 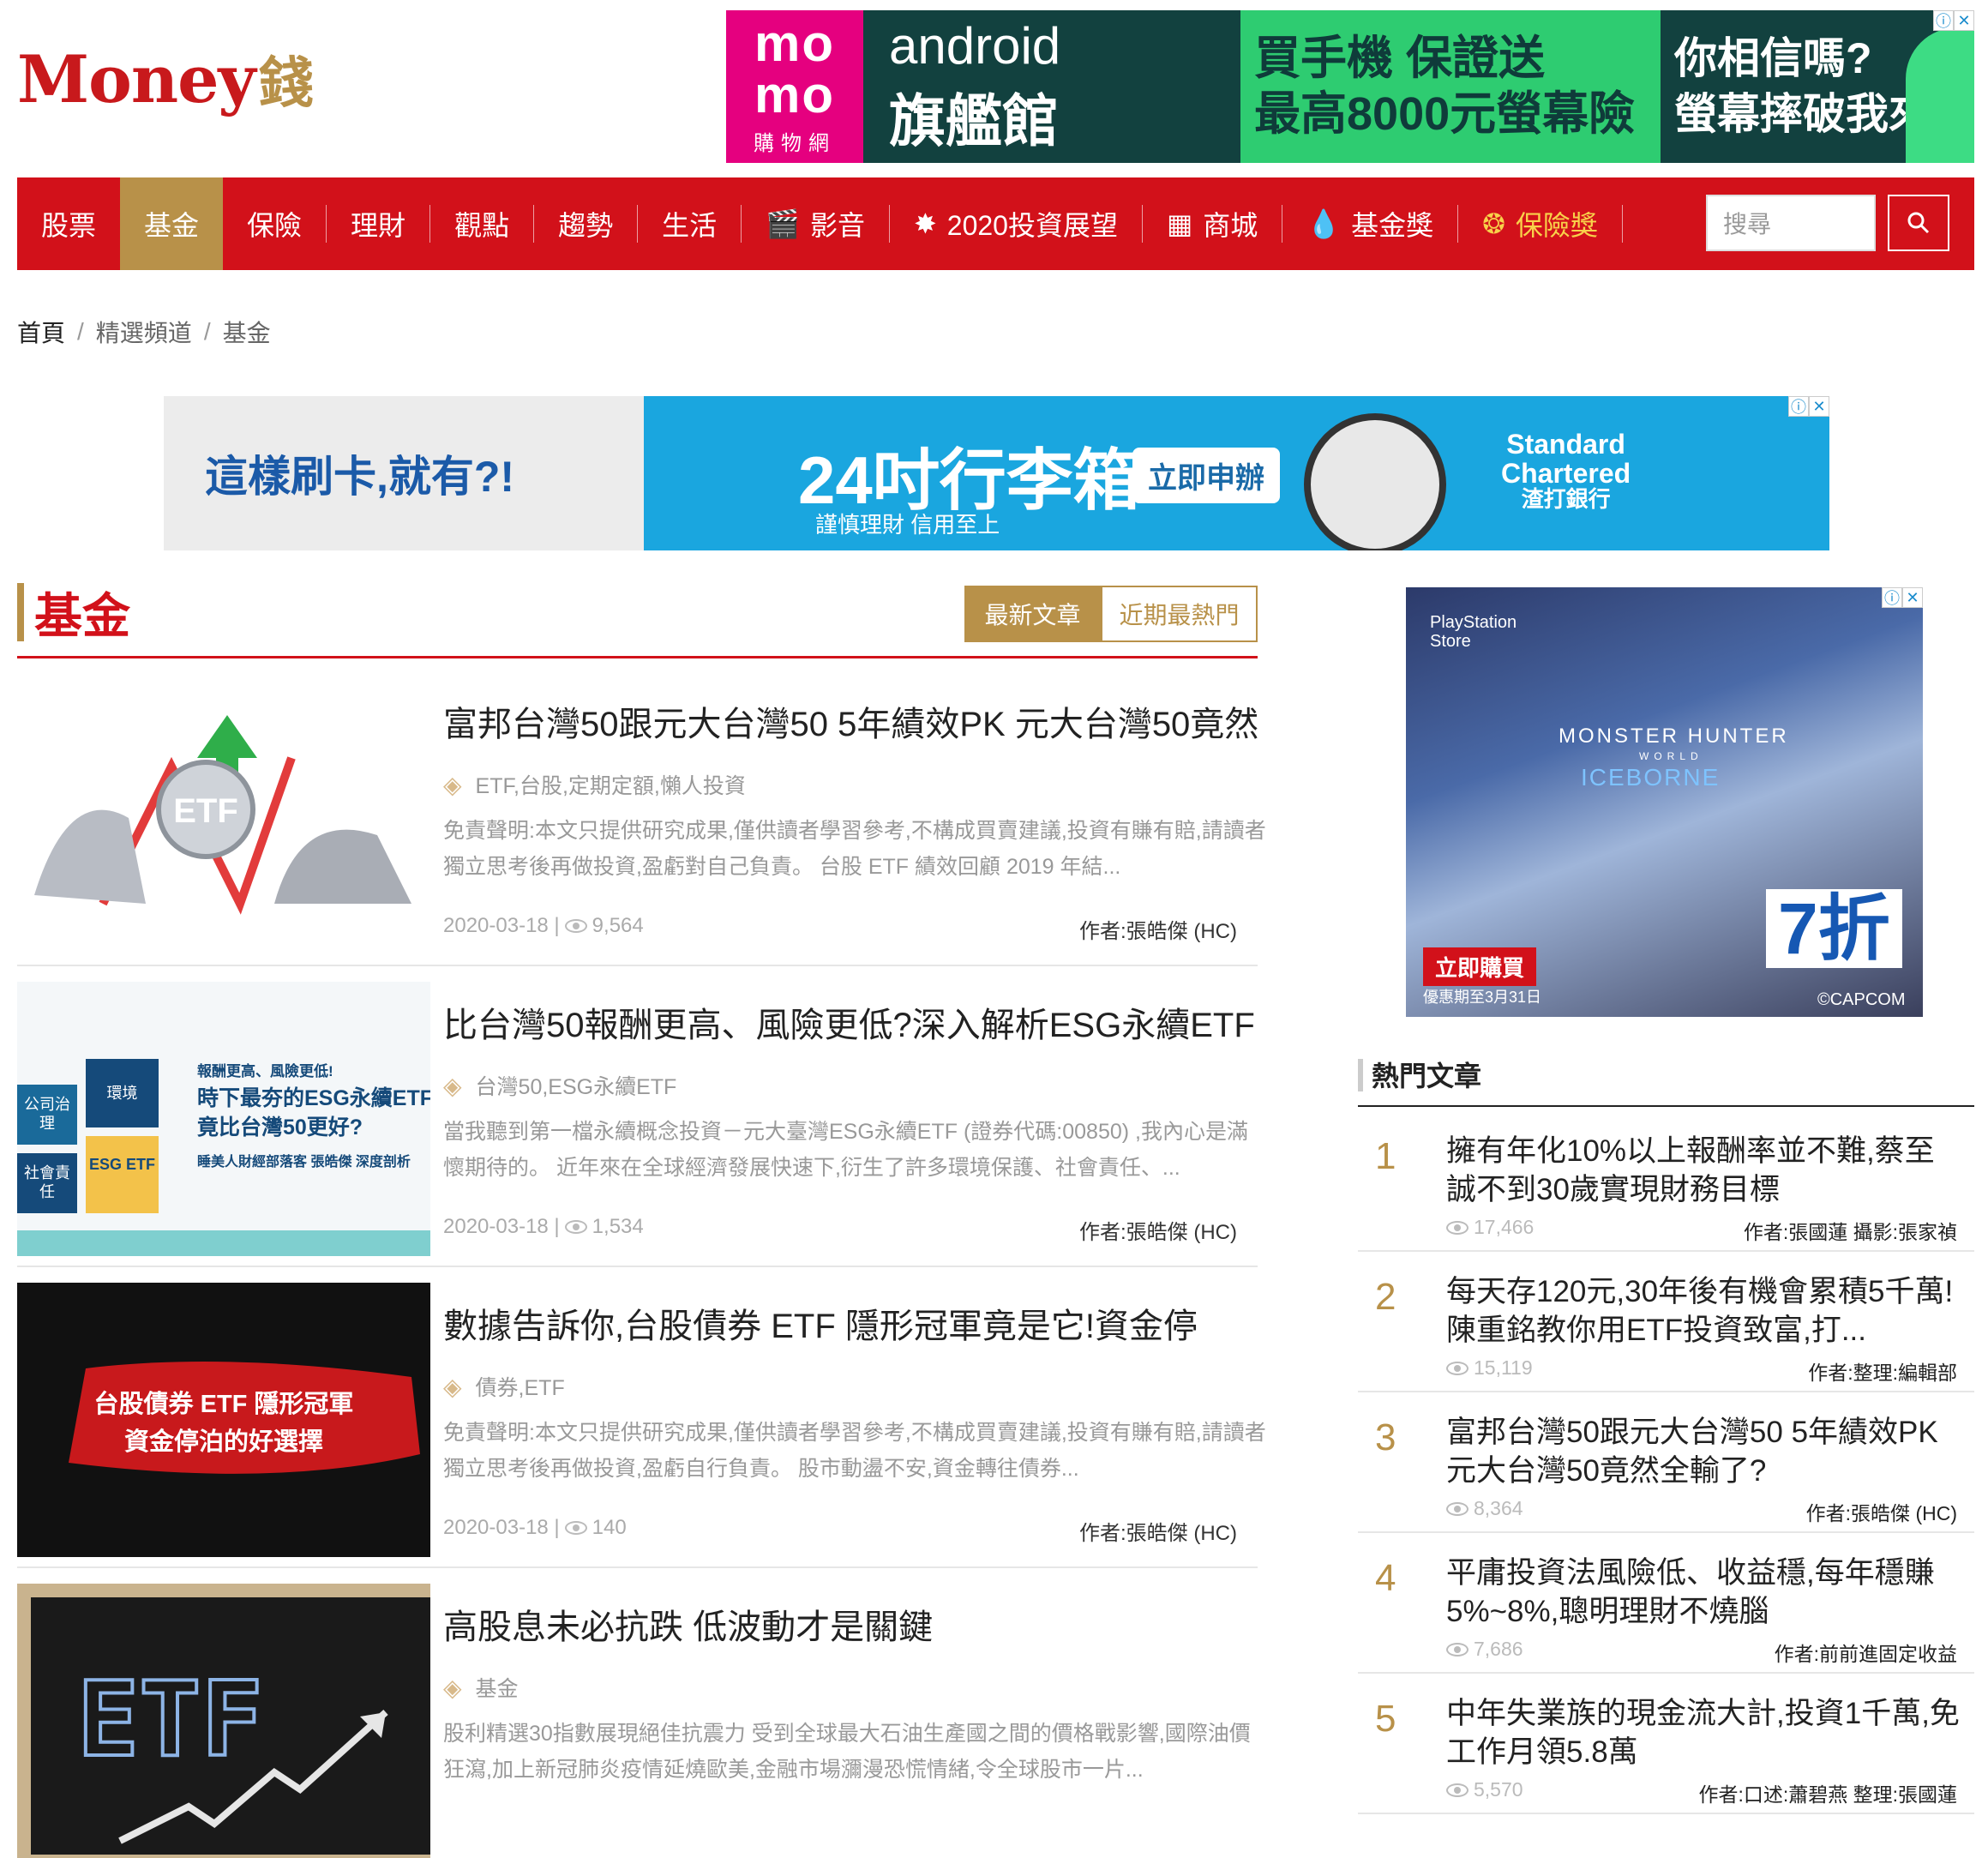 I want to click on hot-title: 擁有年化10%以上報酬率並不難,蔡至誠不到30歲實現財務目標, so click(x=1703, y=1170).